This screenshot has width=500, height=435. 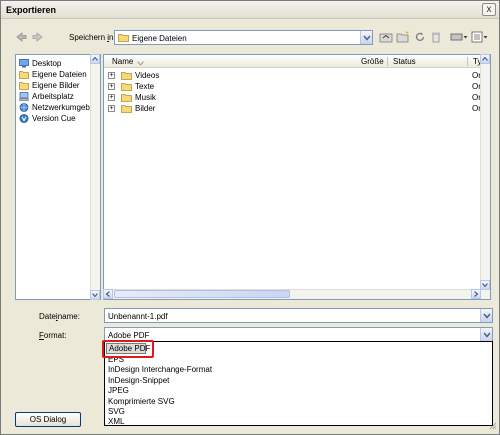 I want to click on save-location-value: Eigene Dateien, so click(x=159, y=38).